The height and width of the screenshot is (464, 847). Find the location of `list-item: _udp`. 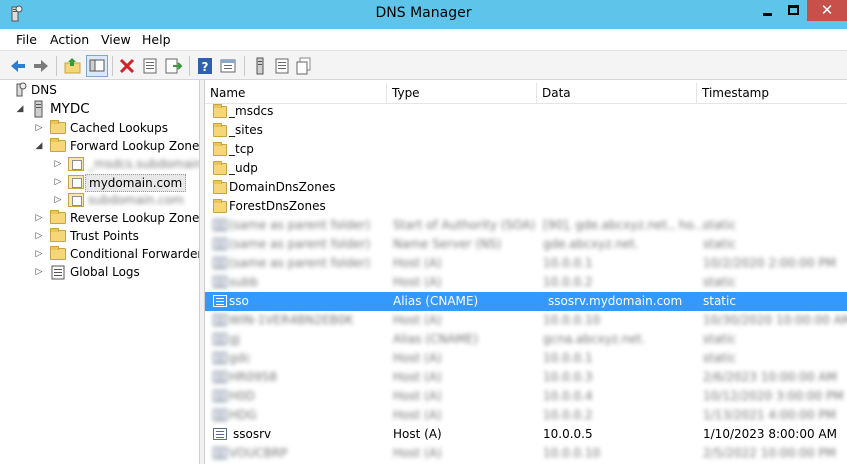

list-item: _udp is located at coordinates (526, 168).